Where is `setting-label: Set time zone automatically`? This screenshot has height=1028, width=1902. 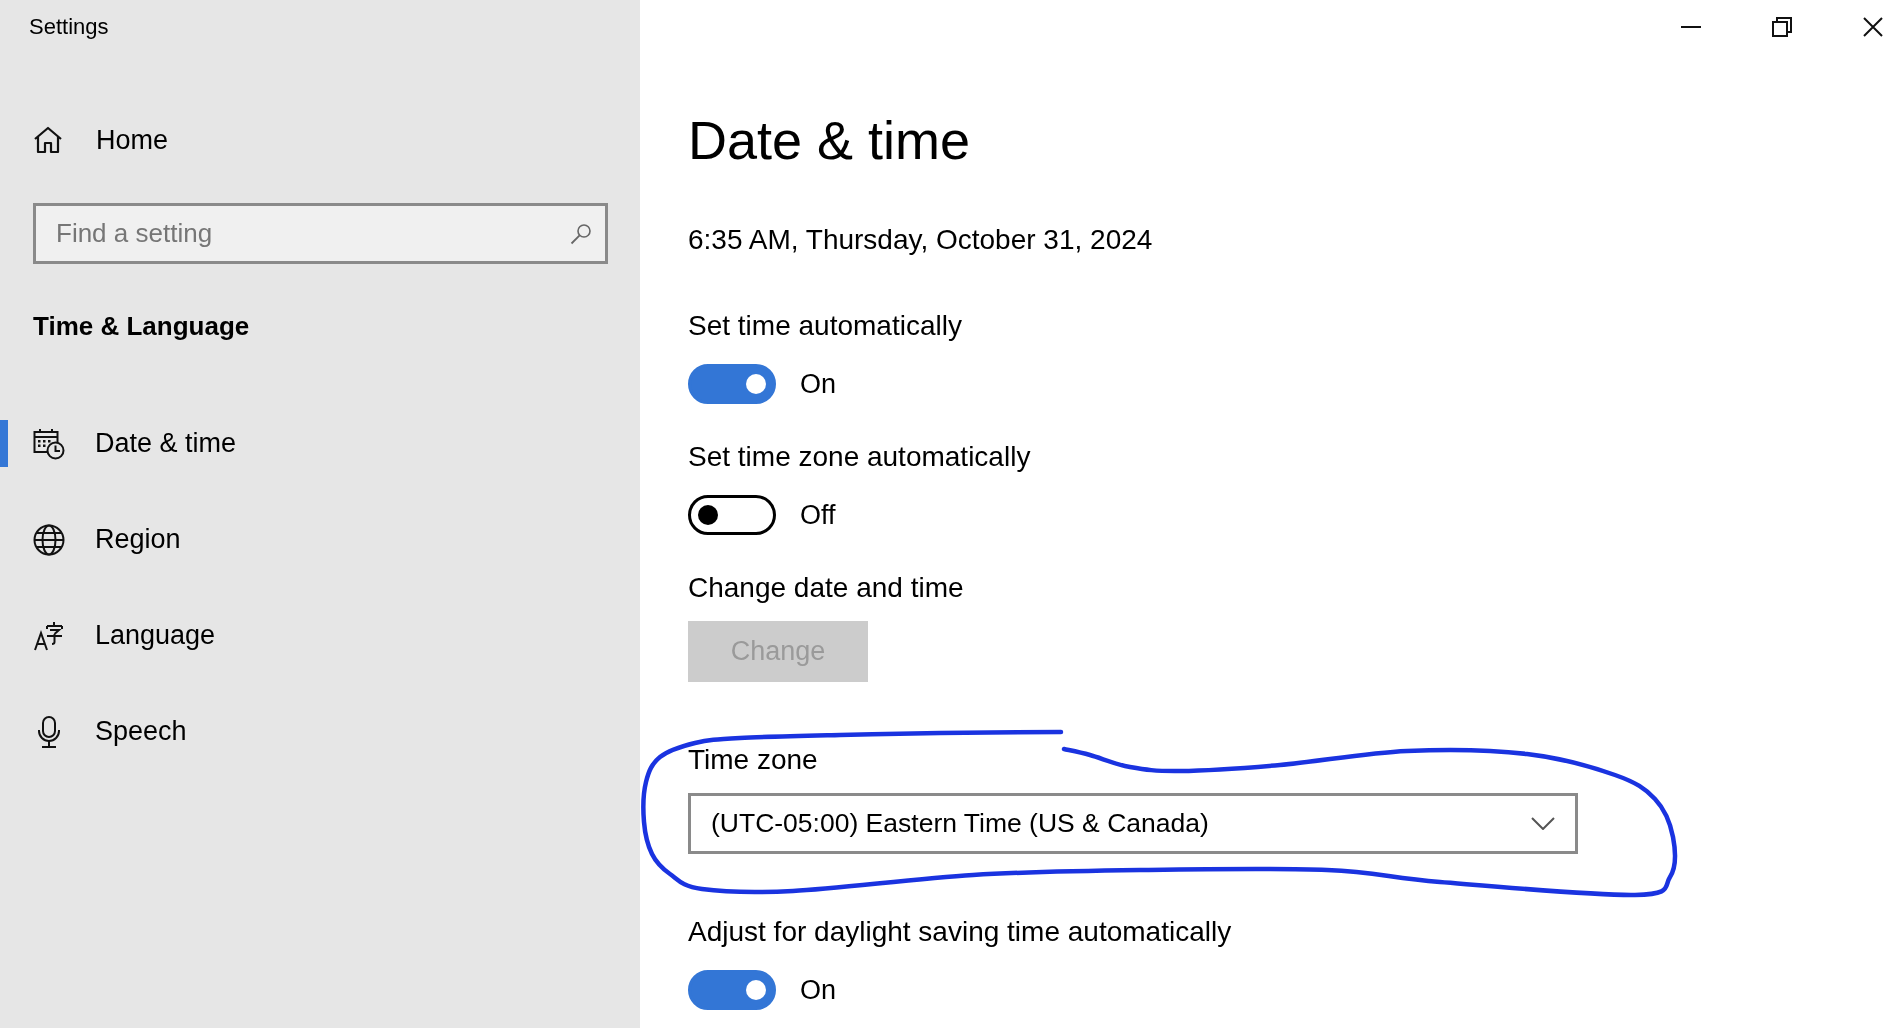 setting-label: Set time zone automatically is located at coordinates (859, 457).